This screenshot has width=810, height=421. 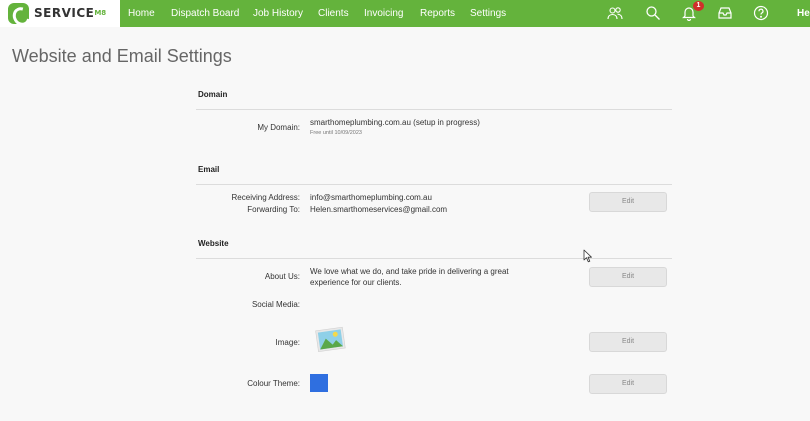 What do you see at coordinates (371, 197) in the screenshot?
I see `receiving-address-value: info@smarthomeplumbing.com.au` at bounding box center [371, 197].